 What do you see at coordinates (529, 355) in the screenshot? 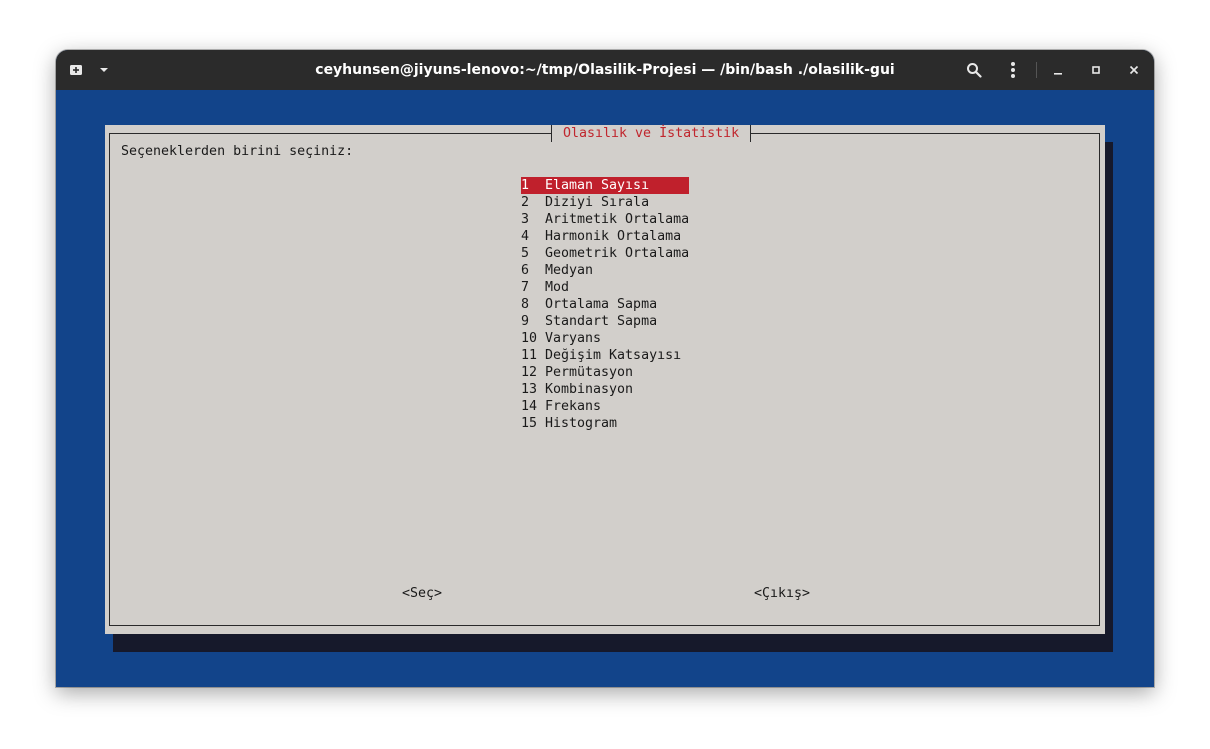
I see `menu-item-number: 11` at bounding box center [529, 355].